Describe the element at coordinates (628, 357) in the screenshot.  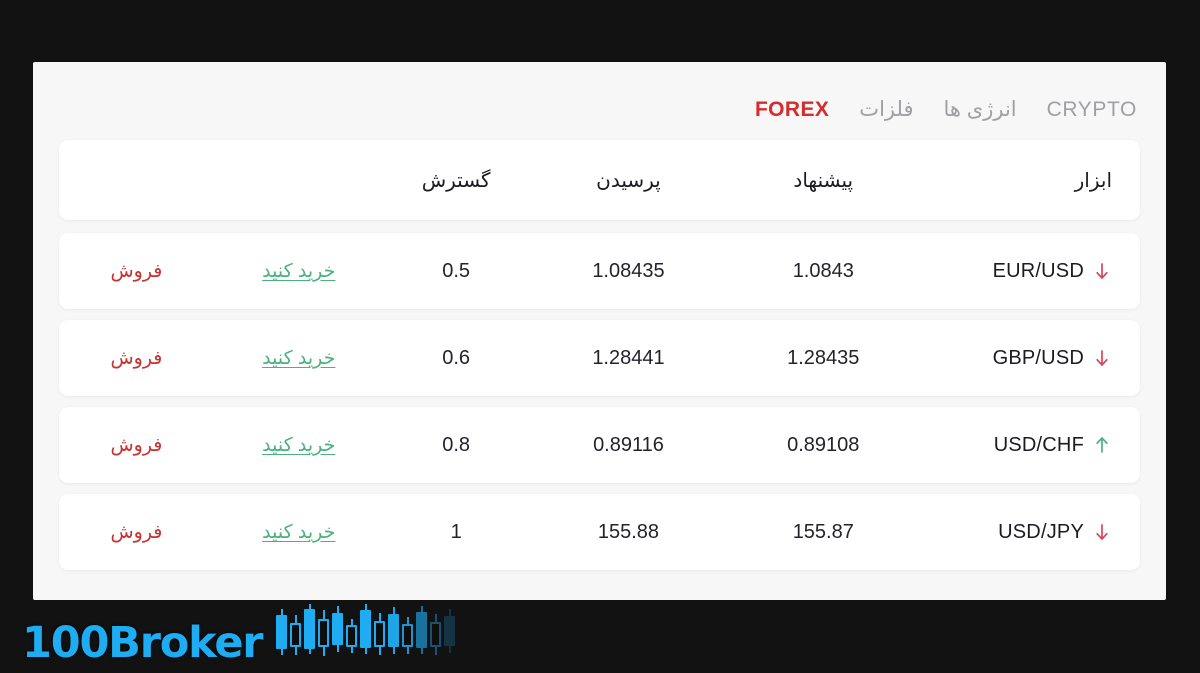
I see `cell-ask: 1.28441` at that location.